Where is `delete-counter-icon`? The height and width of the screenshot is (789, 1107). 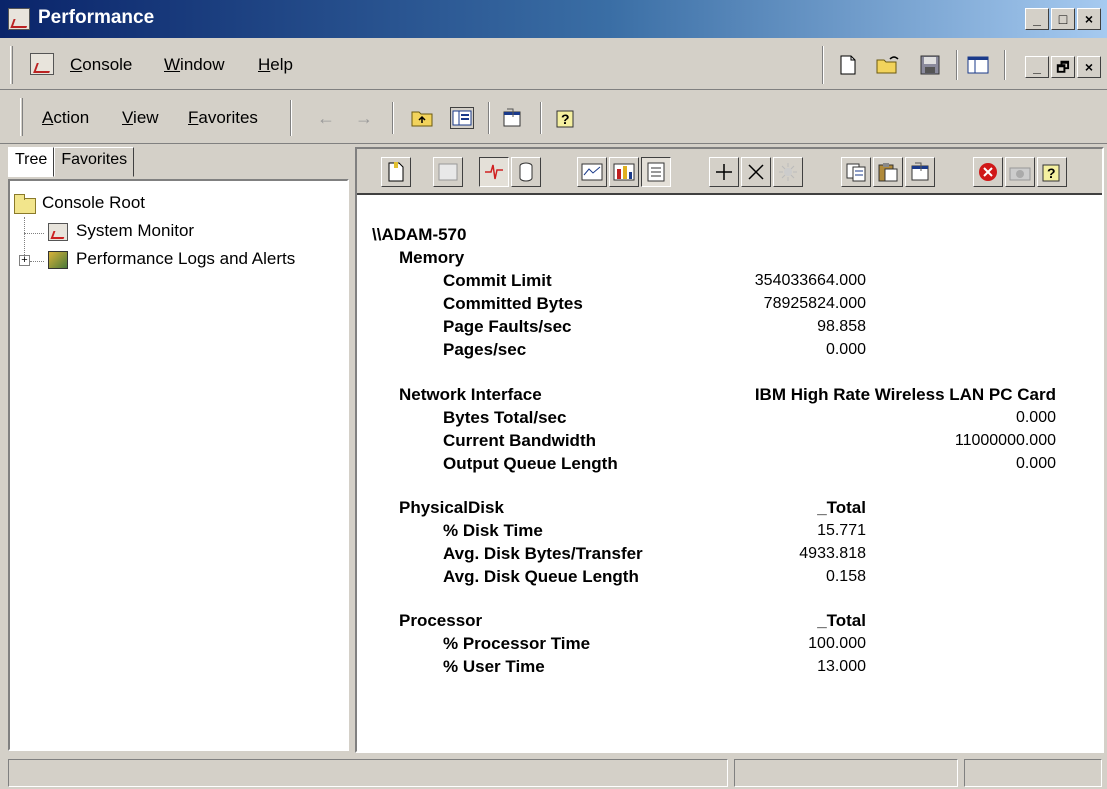
delete-counter-icon is located at coordinates (756, 172).